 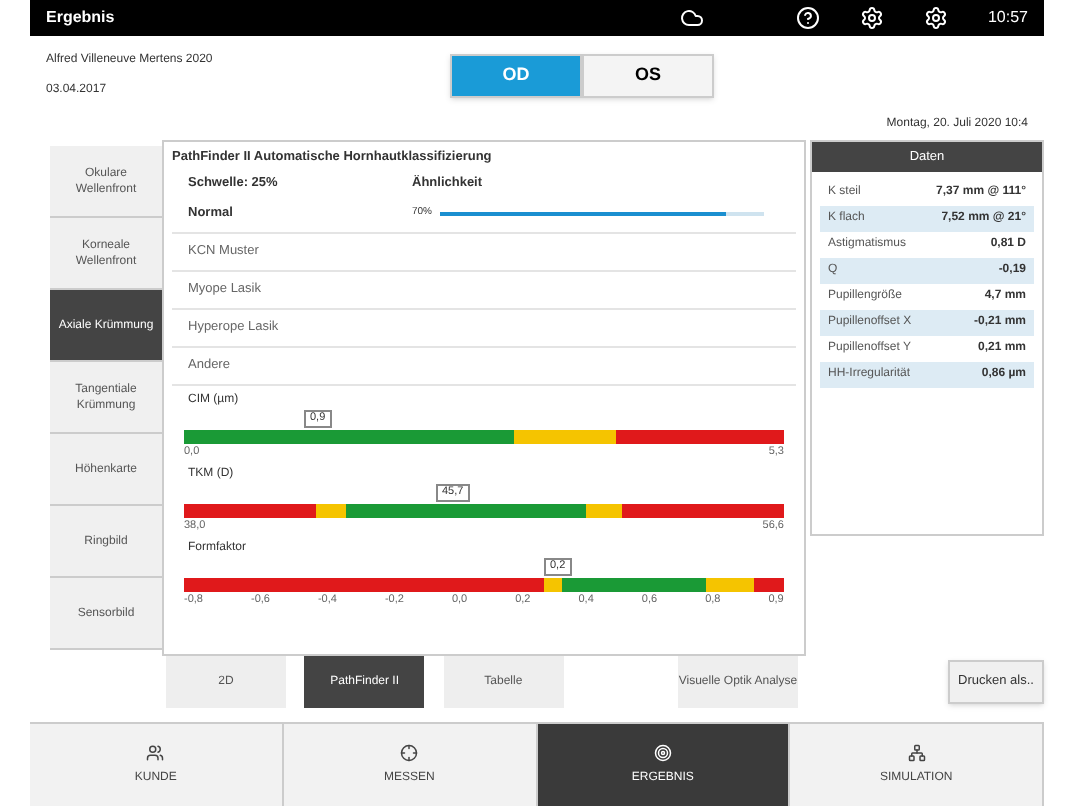 I want to click on help-icon, so click(x=807, y=18).